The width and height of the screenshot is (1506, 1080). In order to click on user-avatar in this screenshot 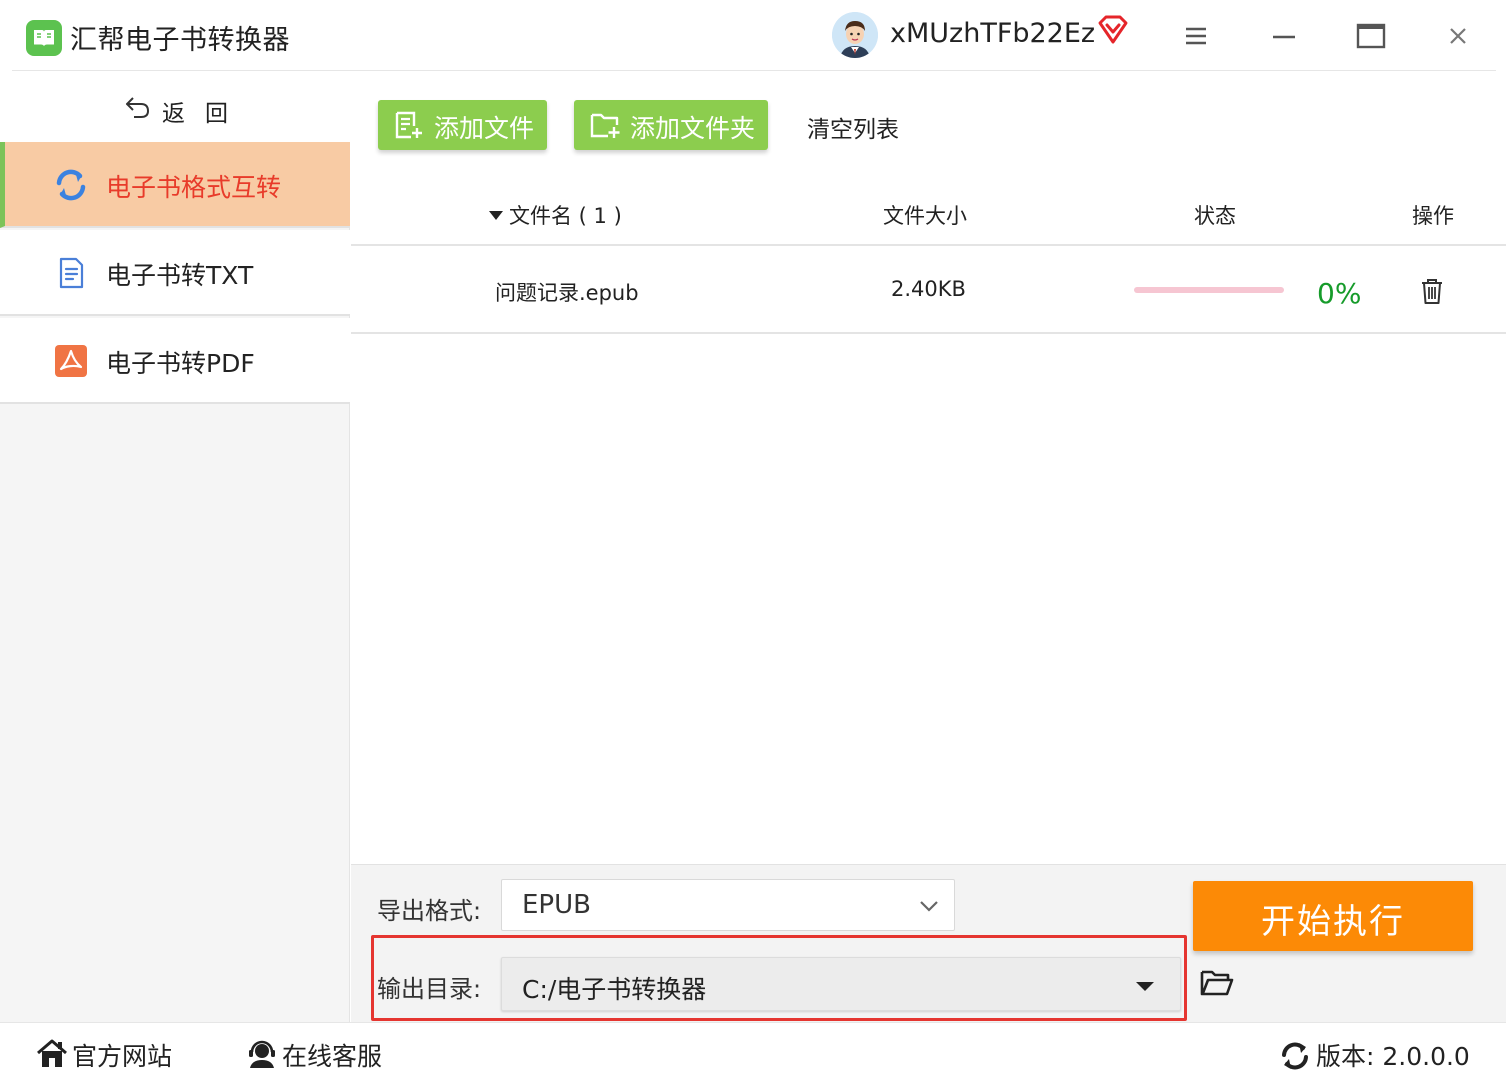, I will do `click(855, 35)`.